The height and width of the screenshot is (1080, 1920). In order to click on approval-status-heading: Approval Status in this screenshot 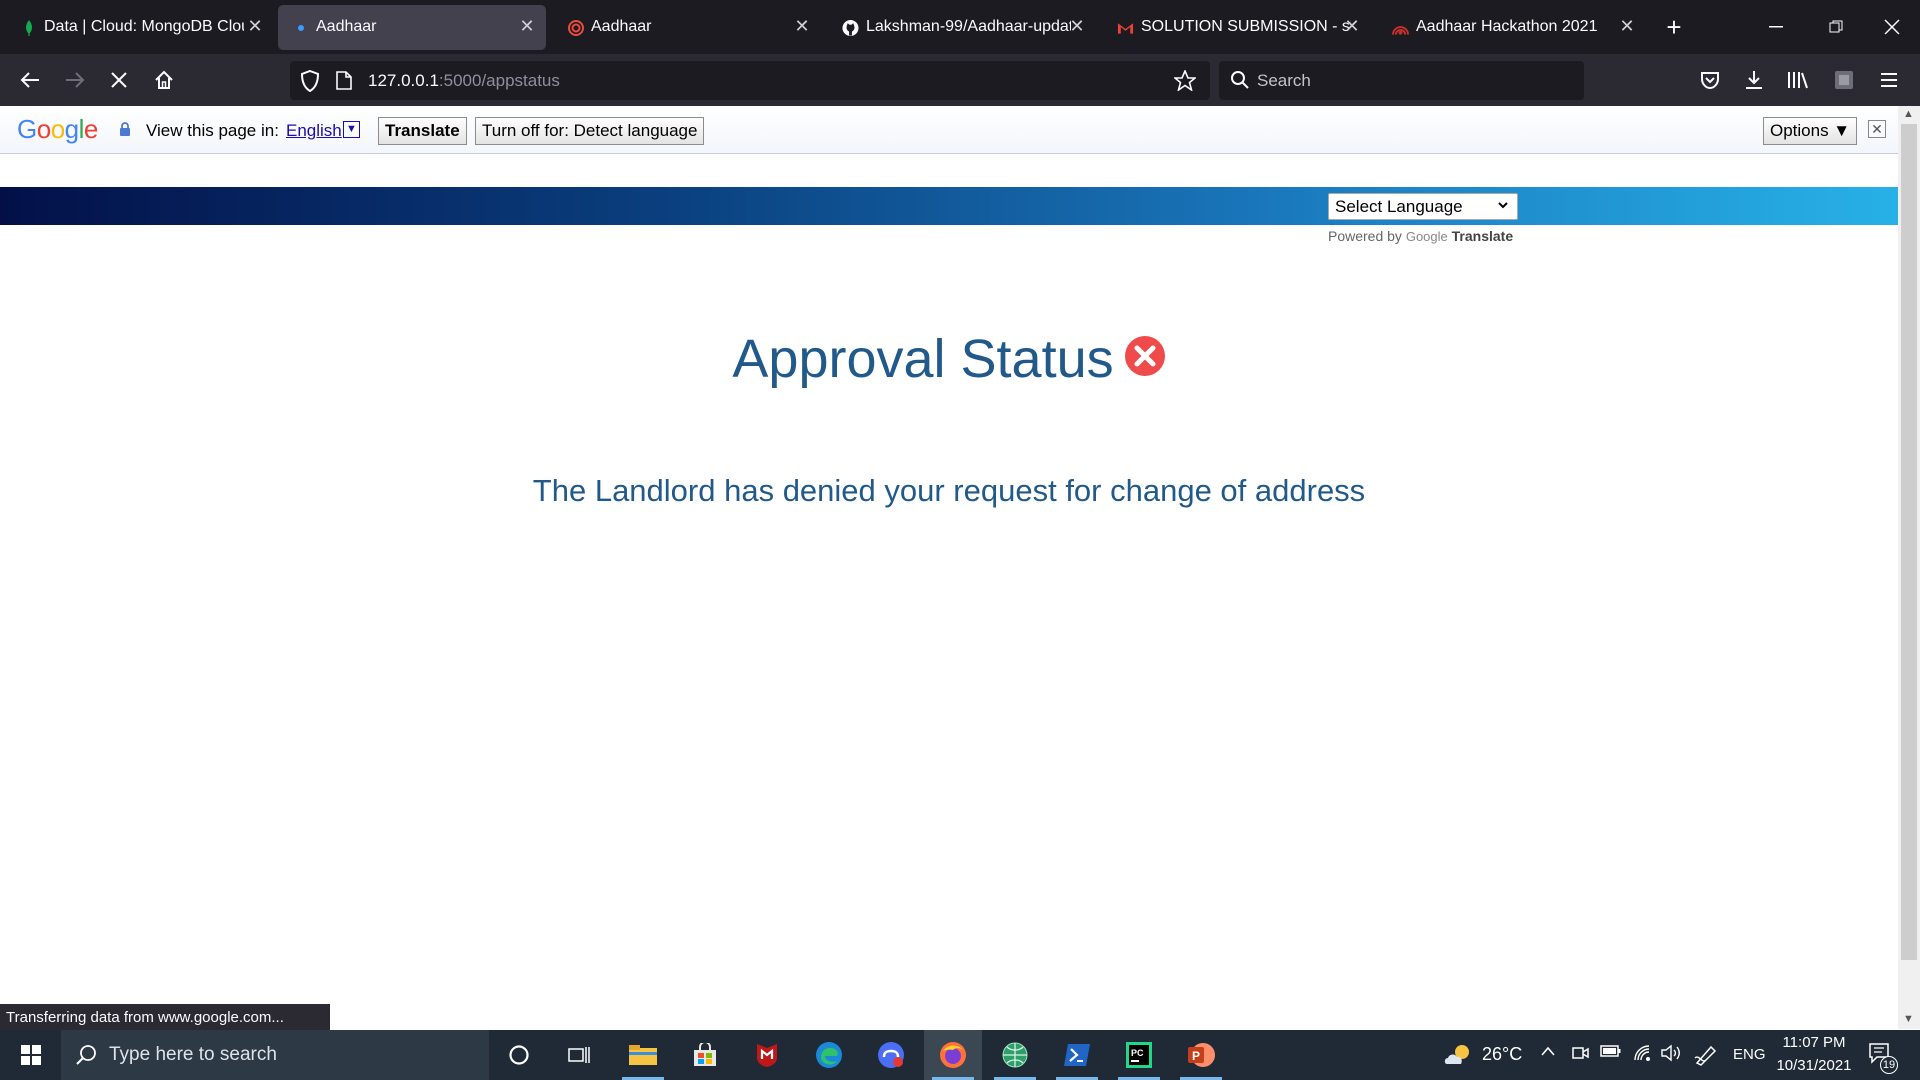, I will do `click(949, 359)`.